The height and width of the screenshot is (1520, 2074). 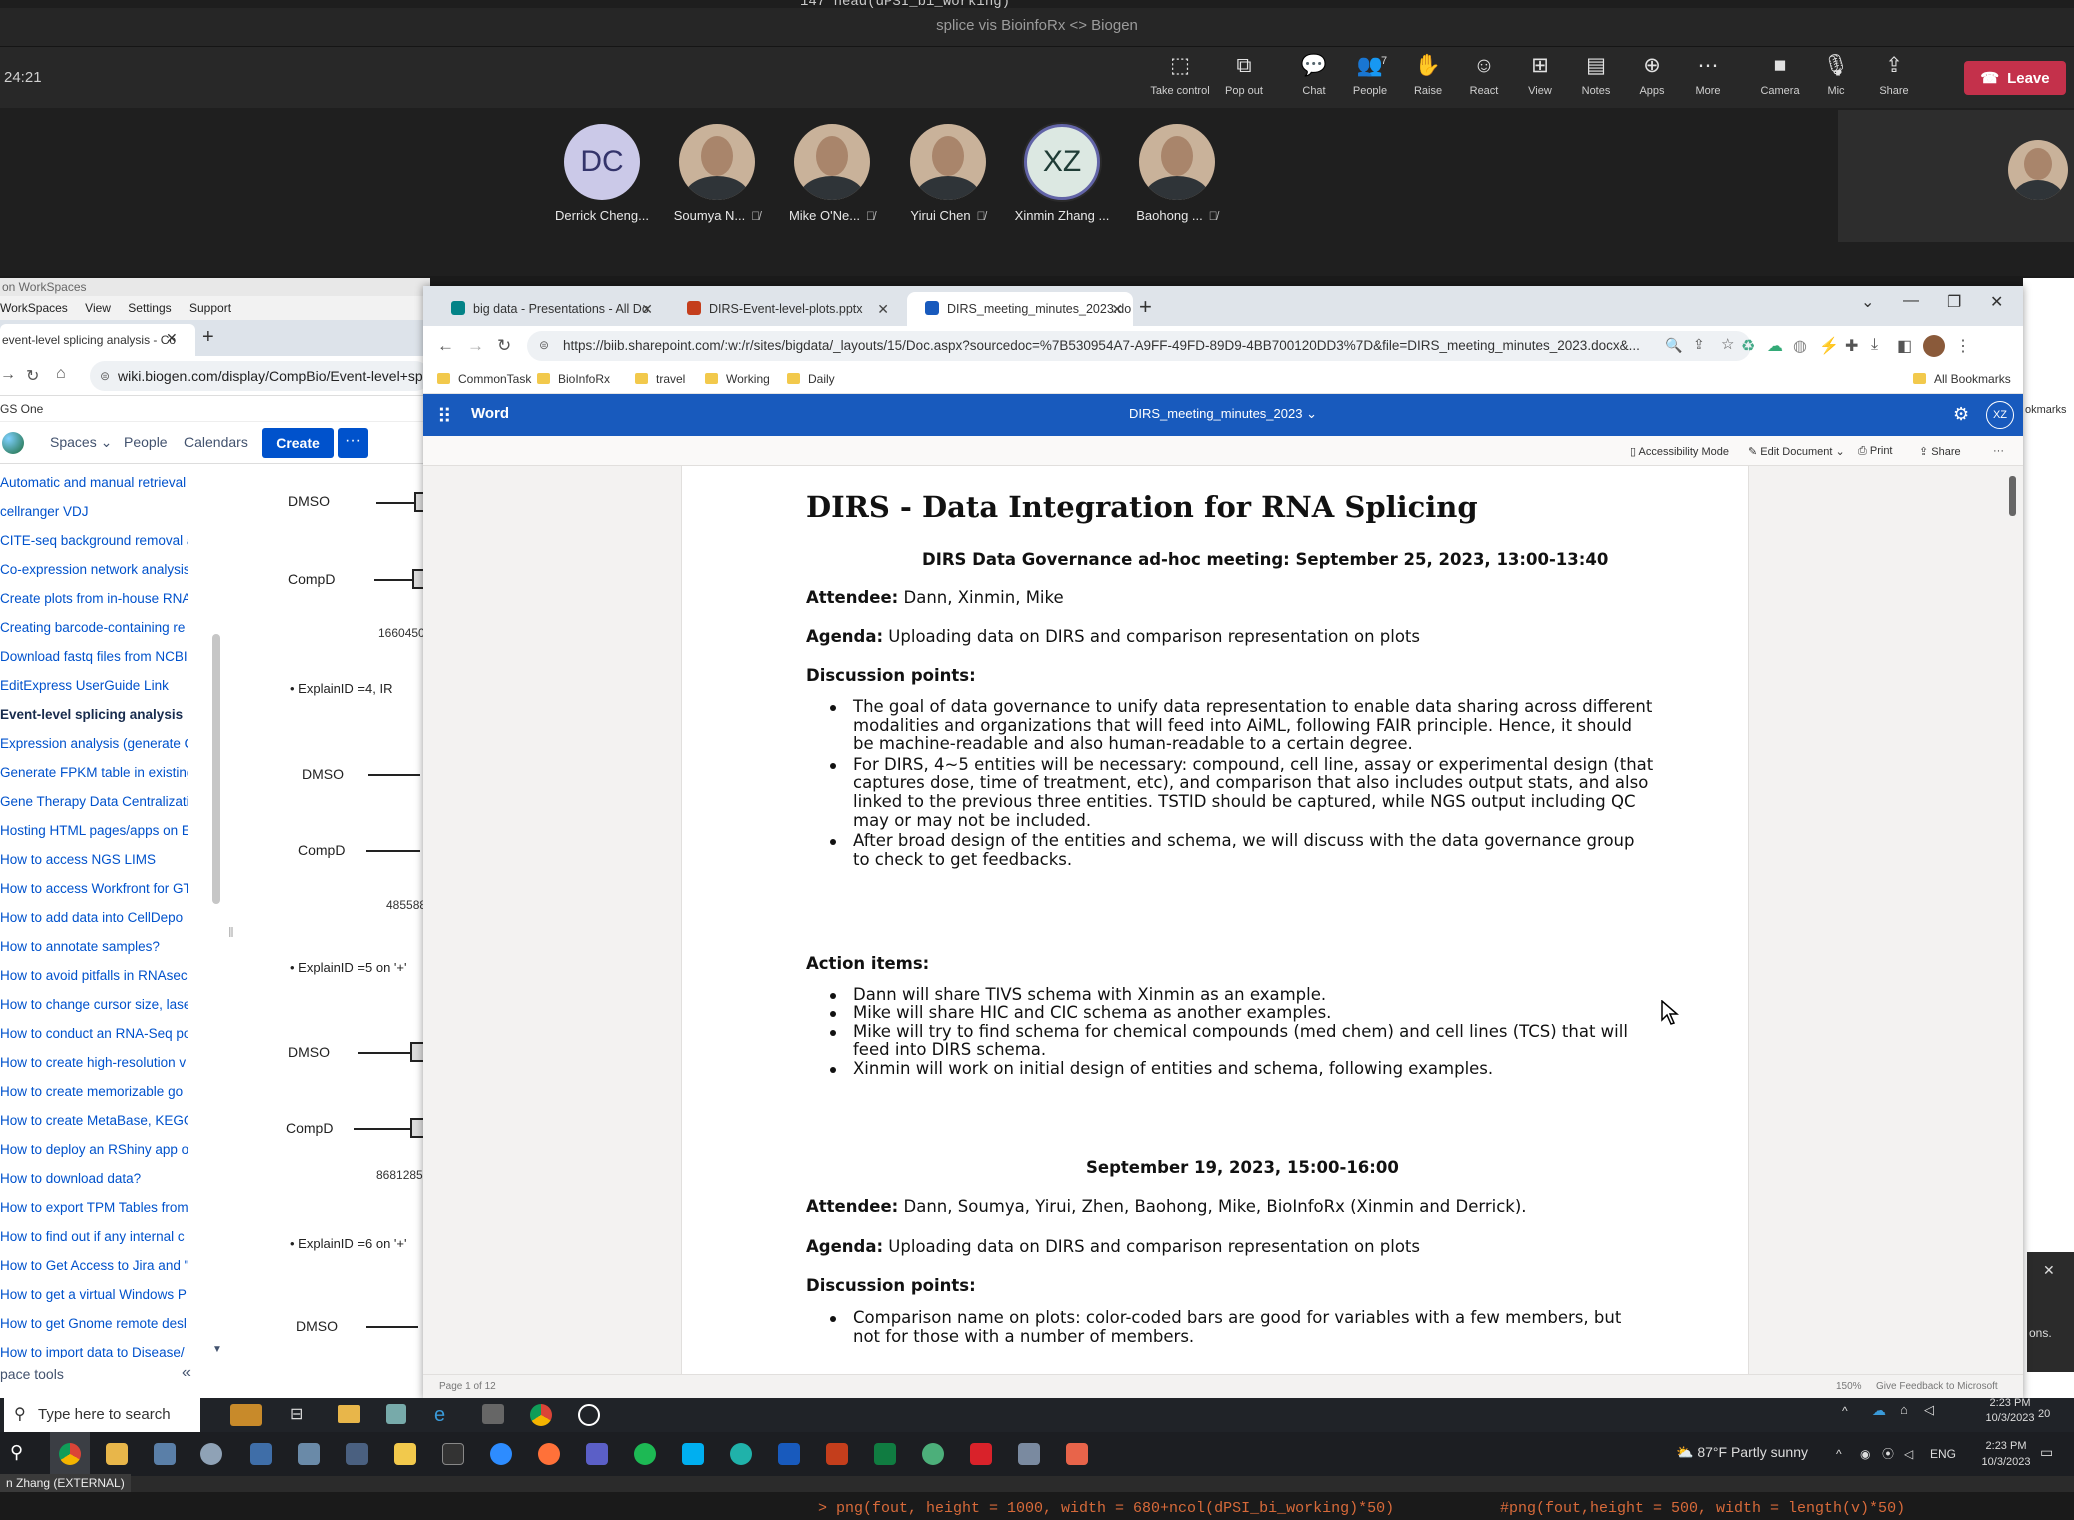 What do you see at coordinates (1484, 76) in the screenshot?
I see `toolbar-button-react: ☺ React` at bounding box center [1484, 76].